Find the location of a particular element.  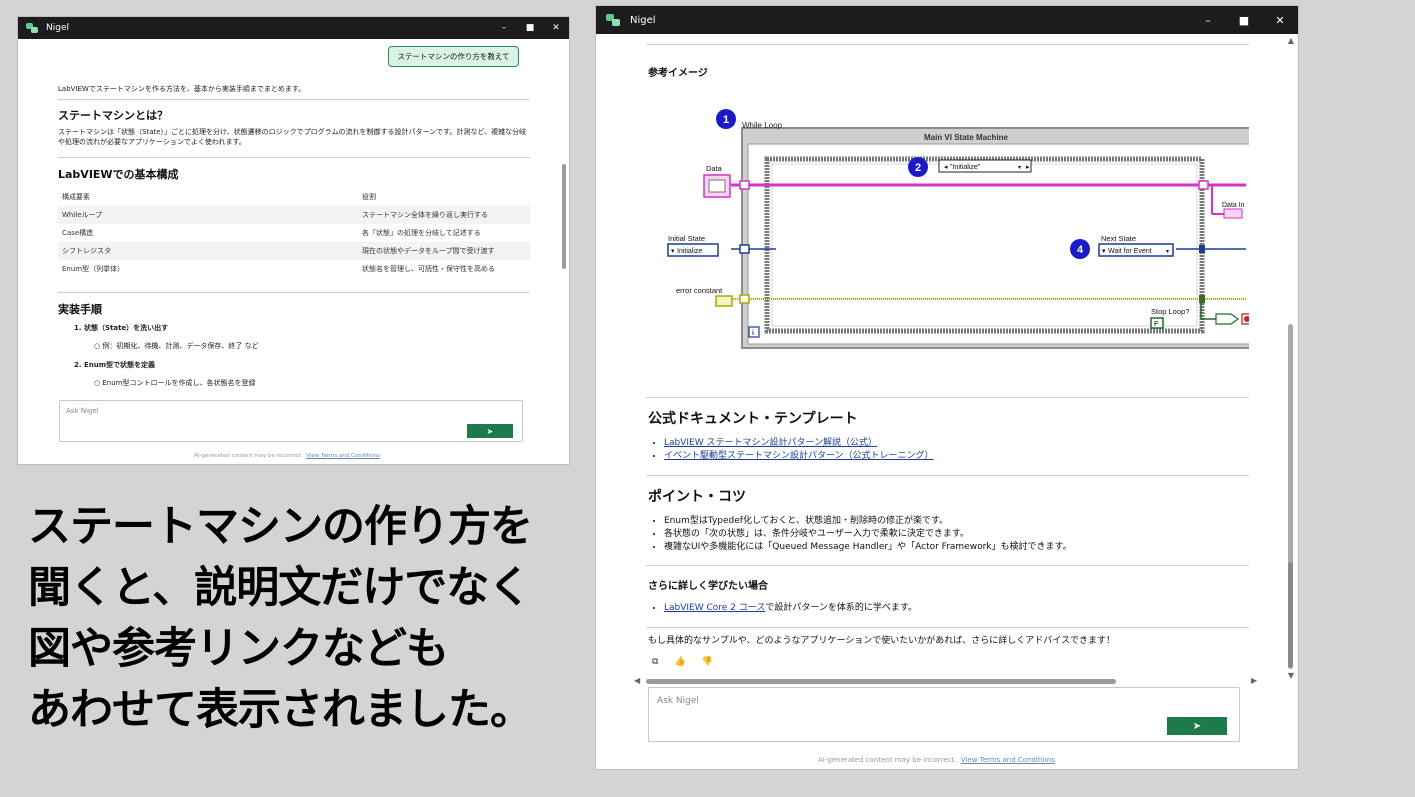

step-subtext: Enum型コントロールを作成し、各状態名を登録 is located at coordinates (179, 383).